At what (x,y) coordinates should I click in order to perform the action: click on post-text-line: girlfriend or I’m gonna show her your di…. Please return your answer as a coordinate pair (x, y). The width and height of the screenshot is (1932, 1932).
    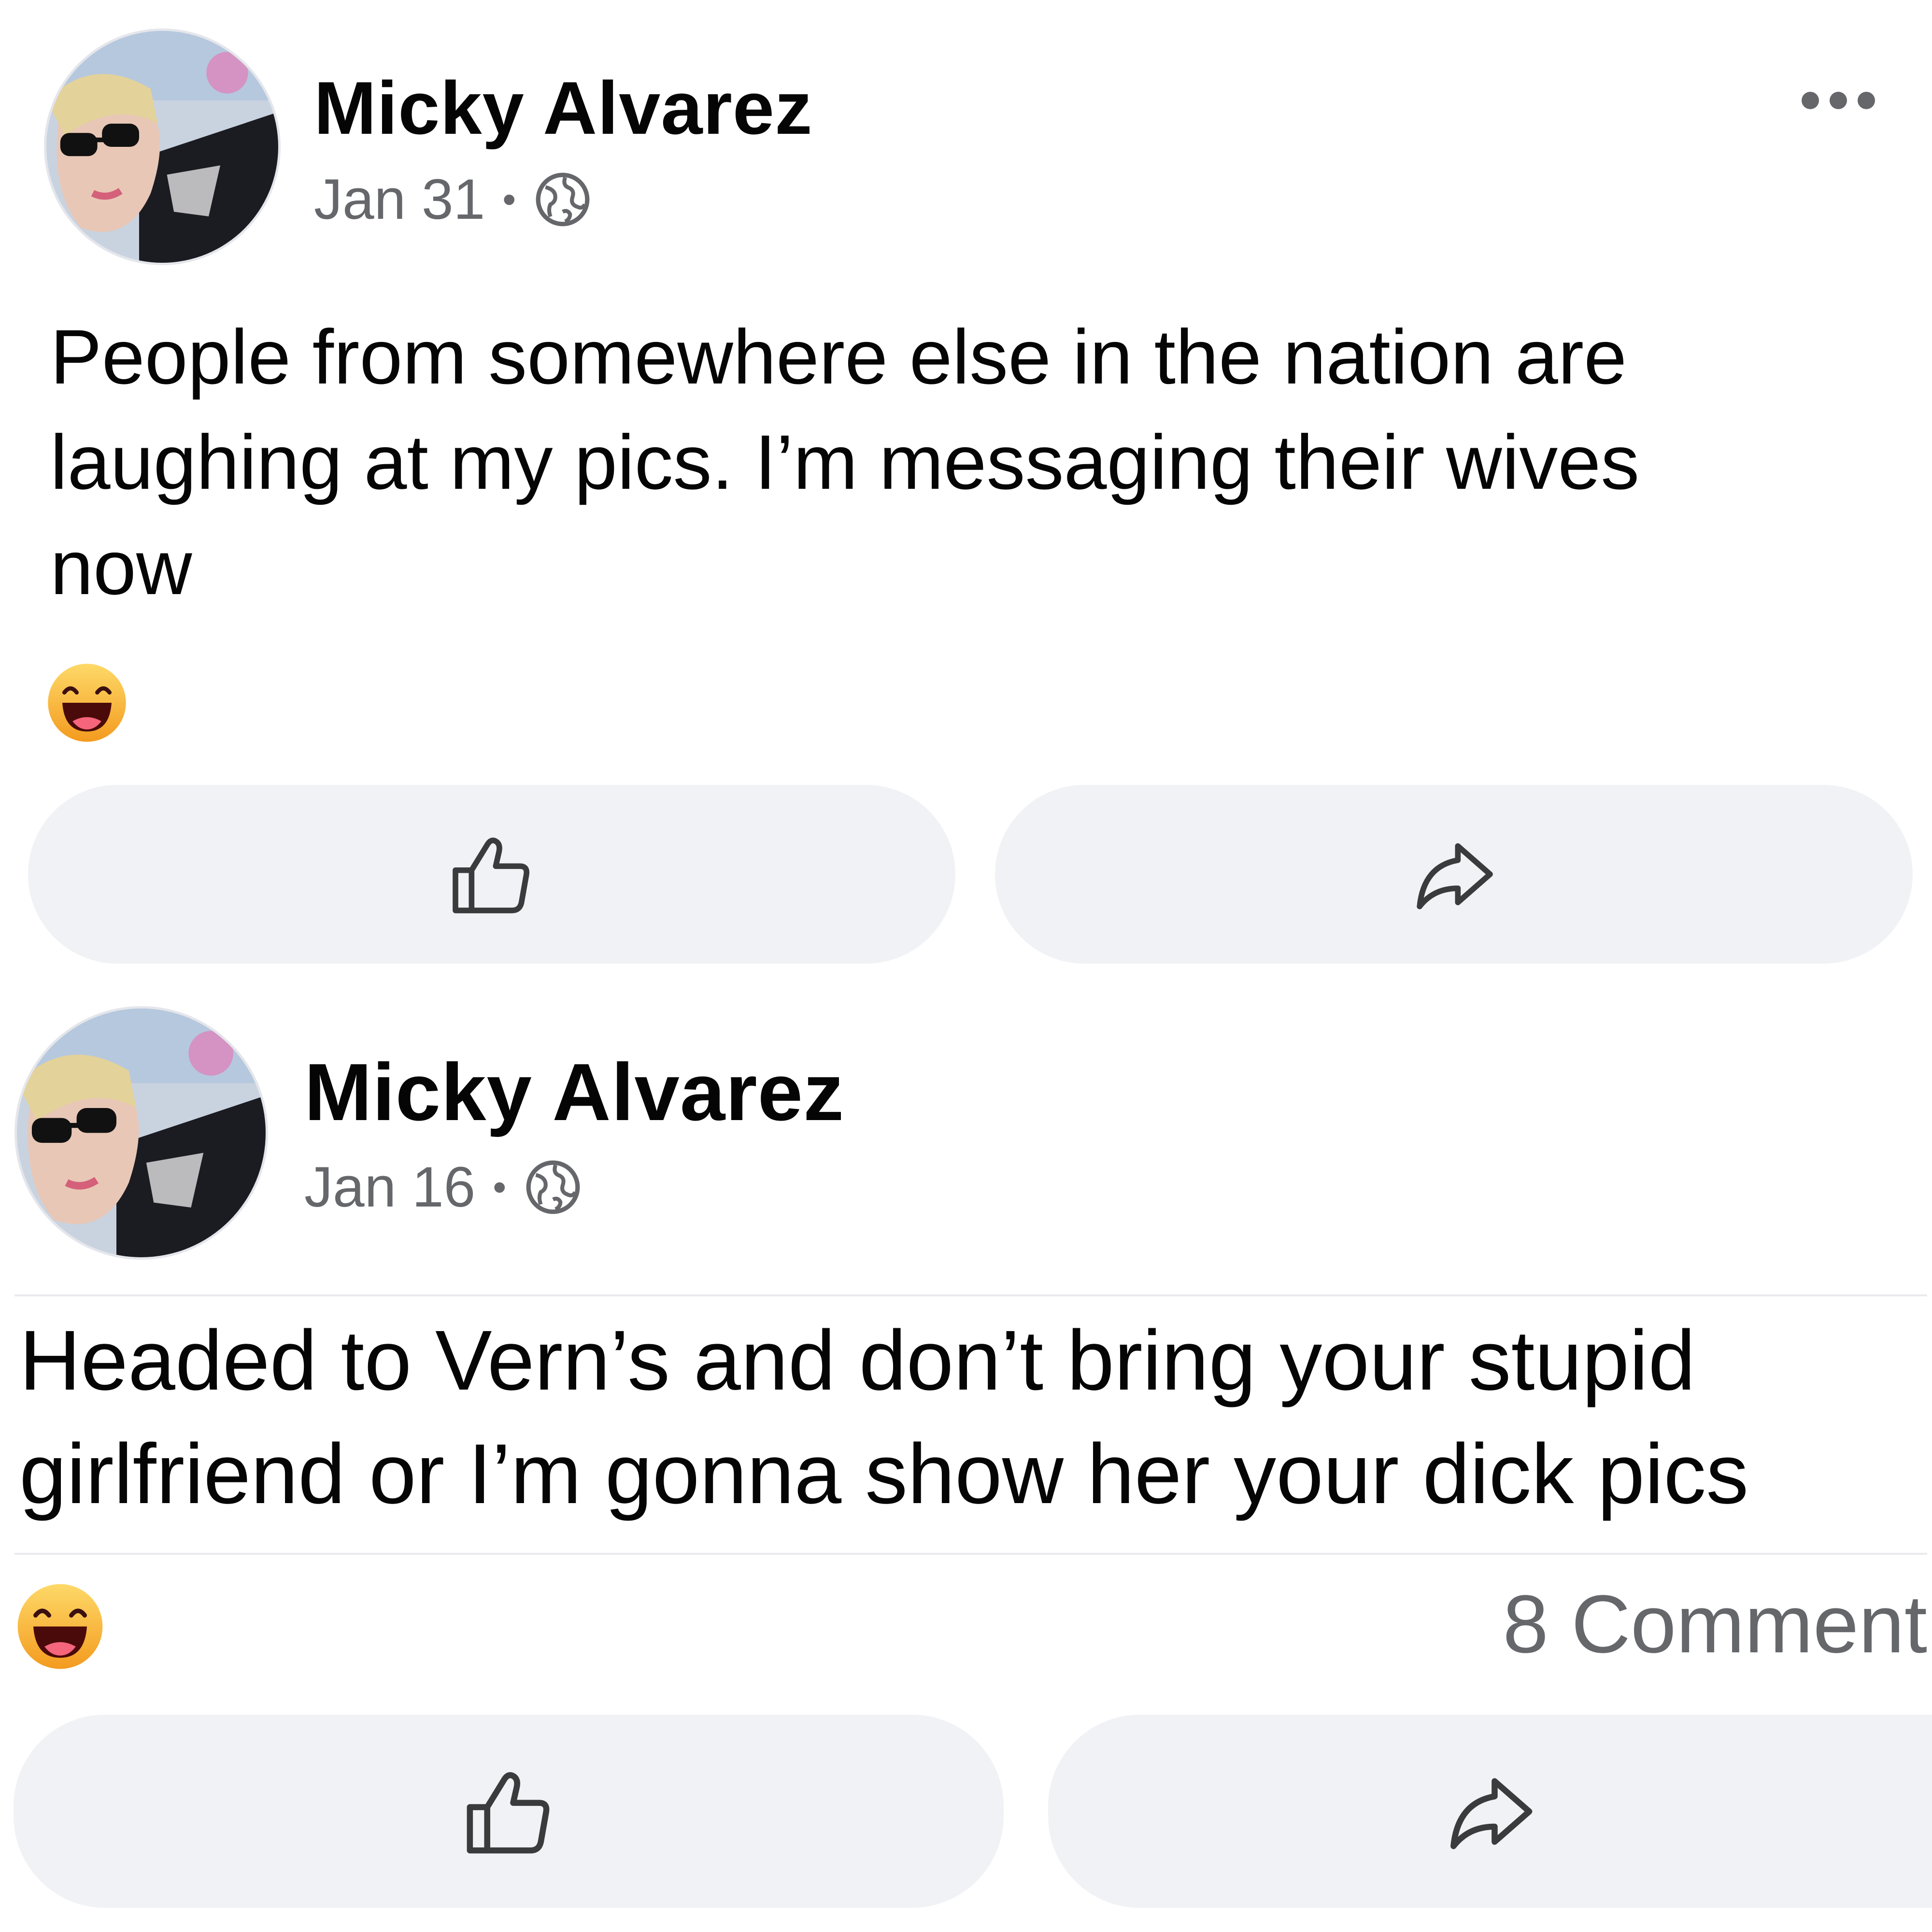
    Looking at the image, I should click on (884, 1474).